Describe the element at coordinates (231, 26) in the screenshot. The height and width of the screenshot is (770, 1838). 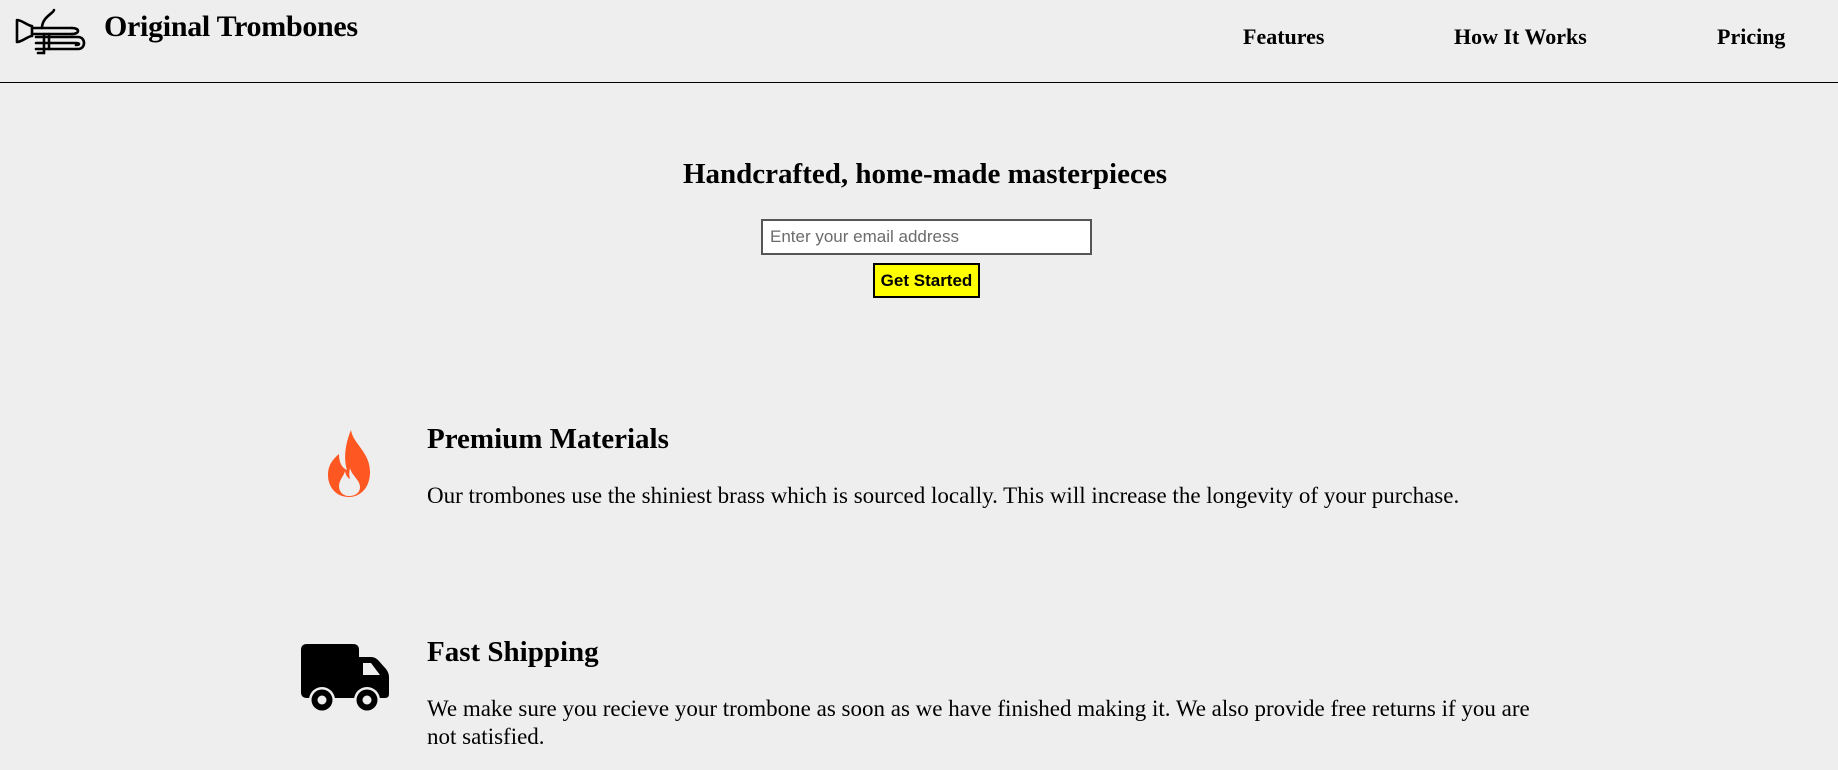
I see `brand-name: Original Trombones` at that location.